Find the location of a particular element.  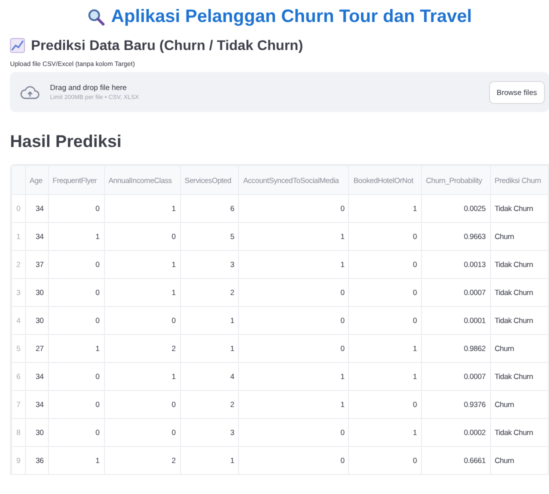

cloud-upload-icon is located at coordinates (30, 92).